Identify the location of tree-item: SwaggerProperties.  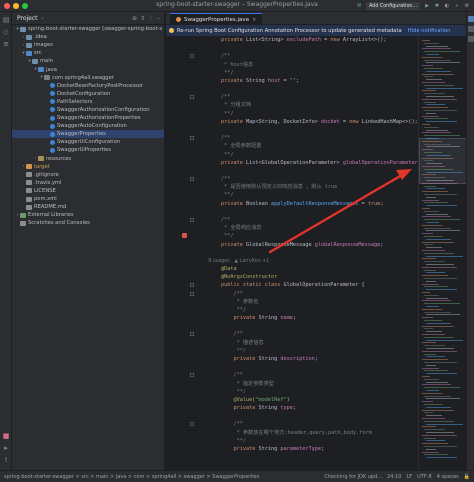
(88, 134).